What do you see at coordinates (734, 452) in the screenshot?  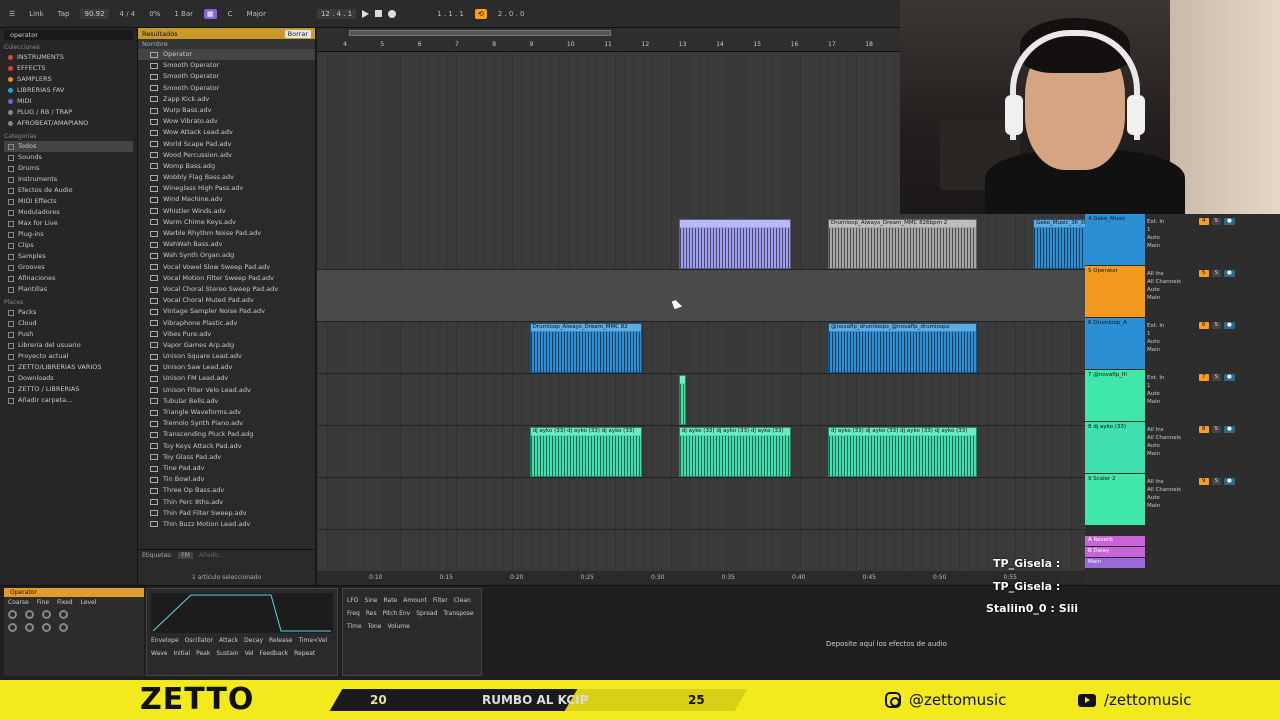 I see `audio-clip: dj ayko (33) dj ayko (33) dj ayko (33)` at bounding box center [734, 452].